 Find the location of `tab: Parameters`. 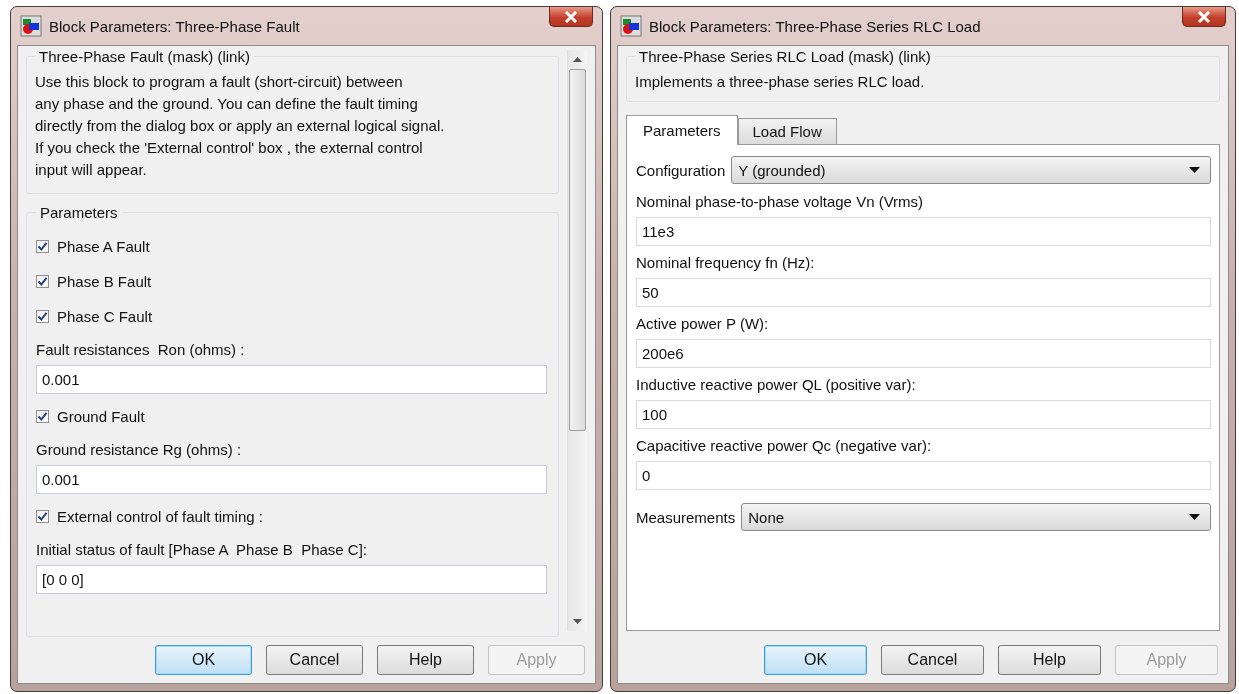

tab: Parameters is located at coordinates (682, 130).